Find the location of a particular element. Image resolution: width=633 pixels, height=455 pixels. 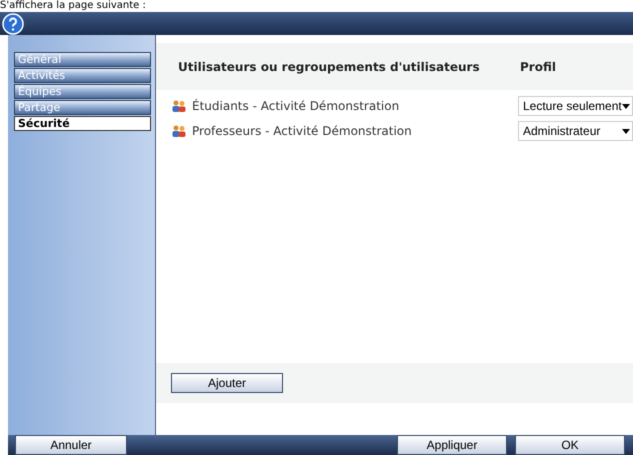

column-header: Utilisateurs ou regroupements d'utilisateurs is located at coordinates (329, 67).